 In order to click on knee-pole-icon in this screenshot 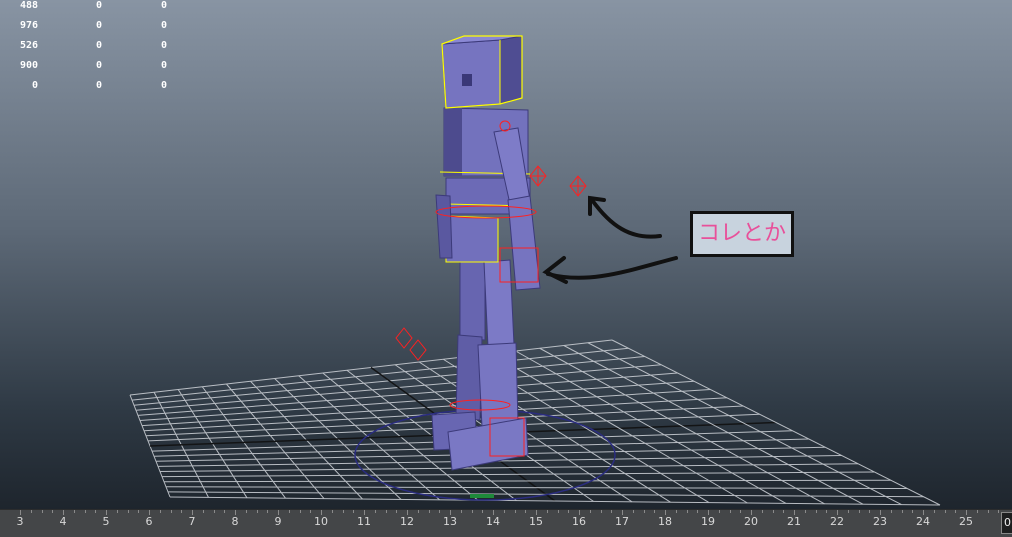, I will do `click(404, 338)`.